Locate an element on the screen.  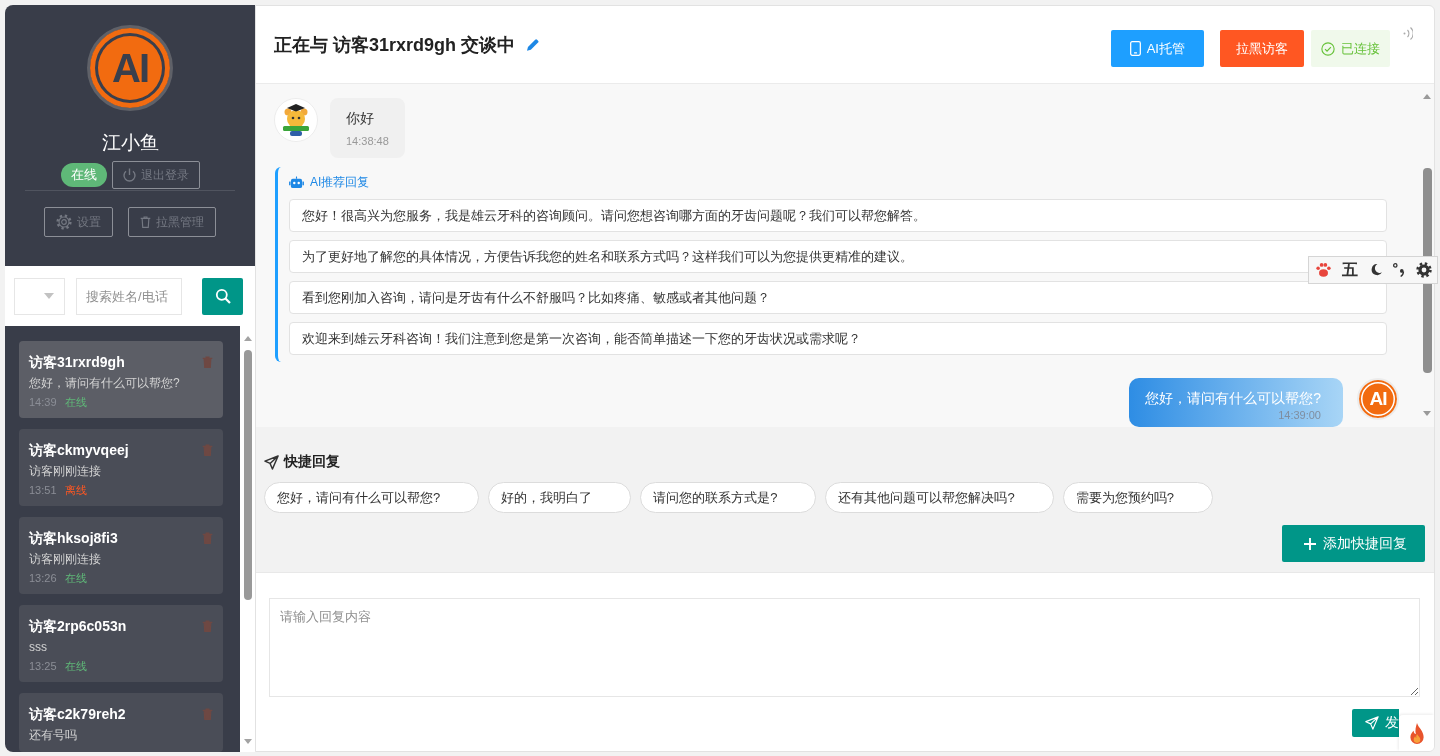
last-message: 您好，请问有什么可以帮您? is located at coordinates (105, 383).